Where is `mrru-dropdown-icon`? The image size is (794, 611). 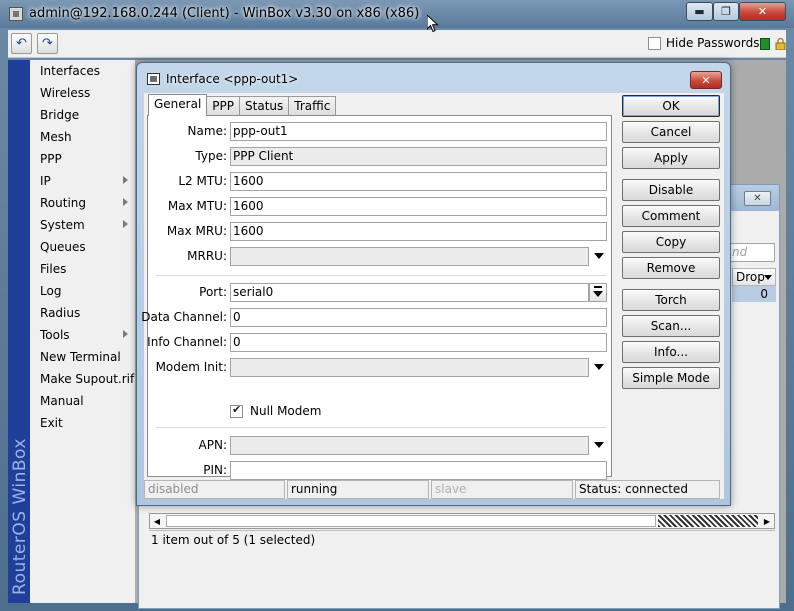
mrru-dropdown-icon is located at coordinates (599, 256).